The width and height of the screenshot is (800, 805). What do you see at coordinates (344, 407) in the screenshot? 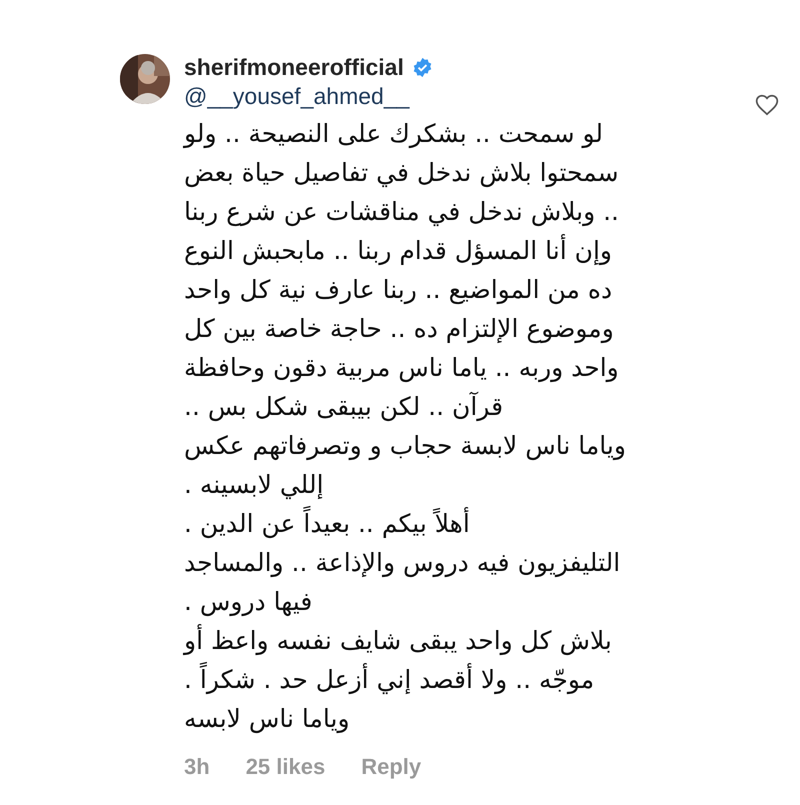
I see `comment-line: قرآن .. لكن بيبقى شكل بس ..` at bounding box center [344, 407].